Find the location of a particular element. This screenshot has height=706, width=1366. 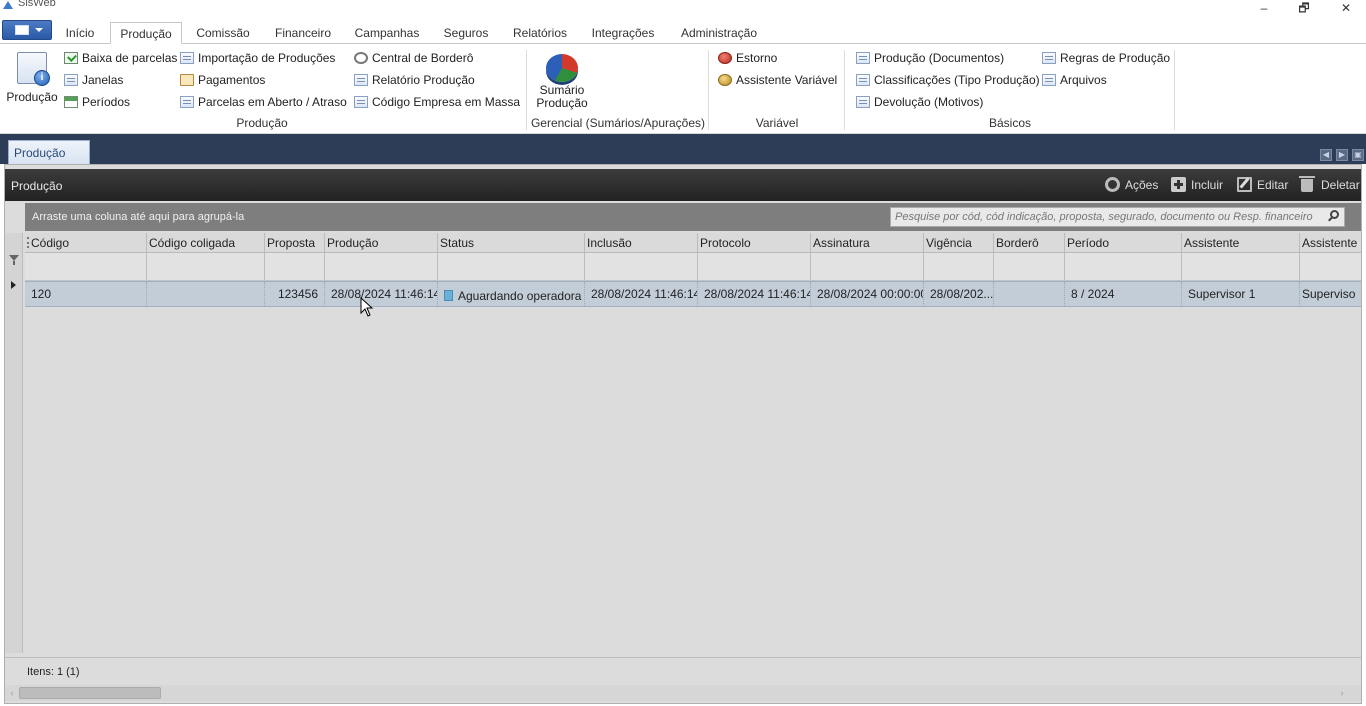

col-header-codigo-coligada: Código coligada is located at coordinates (206, 242).